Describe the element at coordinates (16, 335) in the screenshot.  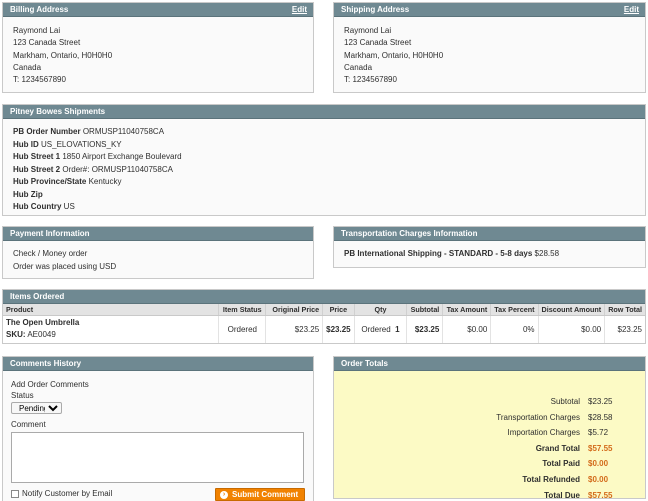
I see `sku-label: SKU:` at that location.